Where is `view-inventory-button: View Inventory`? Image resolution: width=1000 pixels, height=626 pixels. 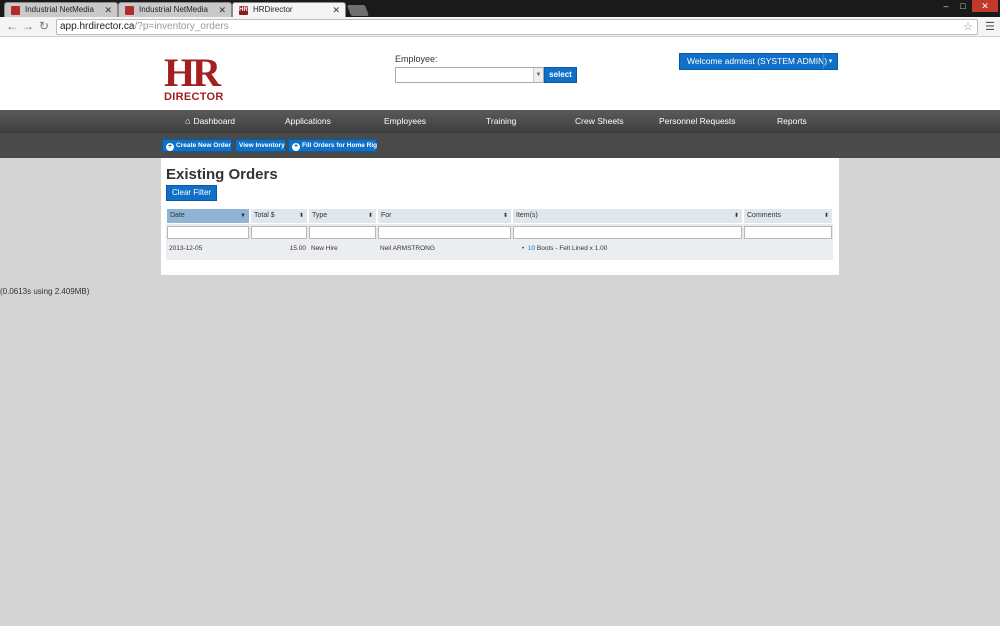 view-inventory-button: View Inventory is located at coordinates (260, 145).